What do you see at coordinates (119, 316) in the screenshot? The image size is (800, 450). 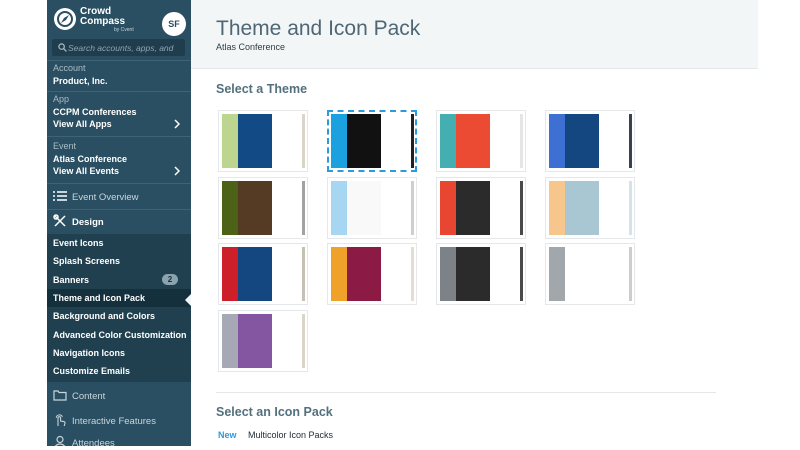 I see `nav-background-and-colors: Background and Colors` at bounding box center [119, 316].